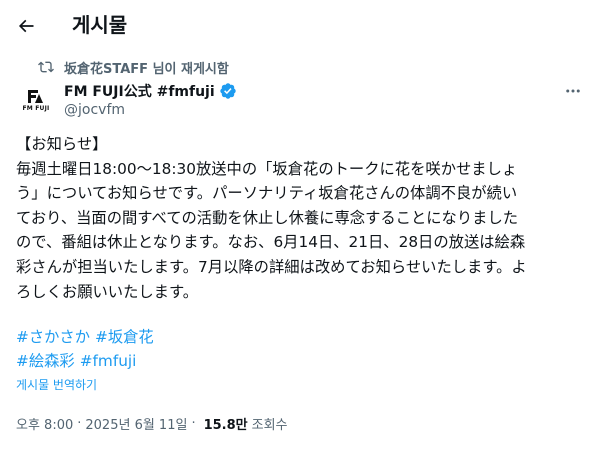  Describe the element at coordinates (46, 67) in the screenshot. I see `repost-icon` at that location.